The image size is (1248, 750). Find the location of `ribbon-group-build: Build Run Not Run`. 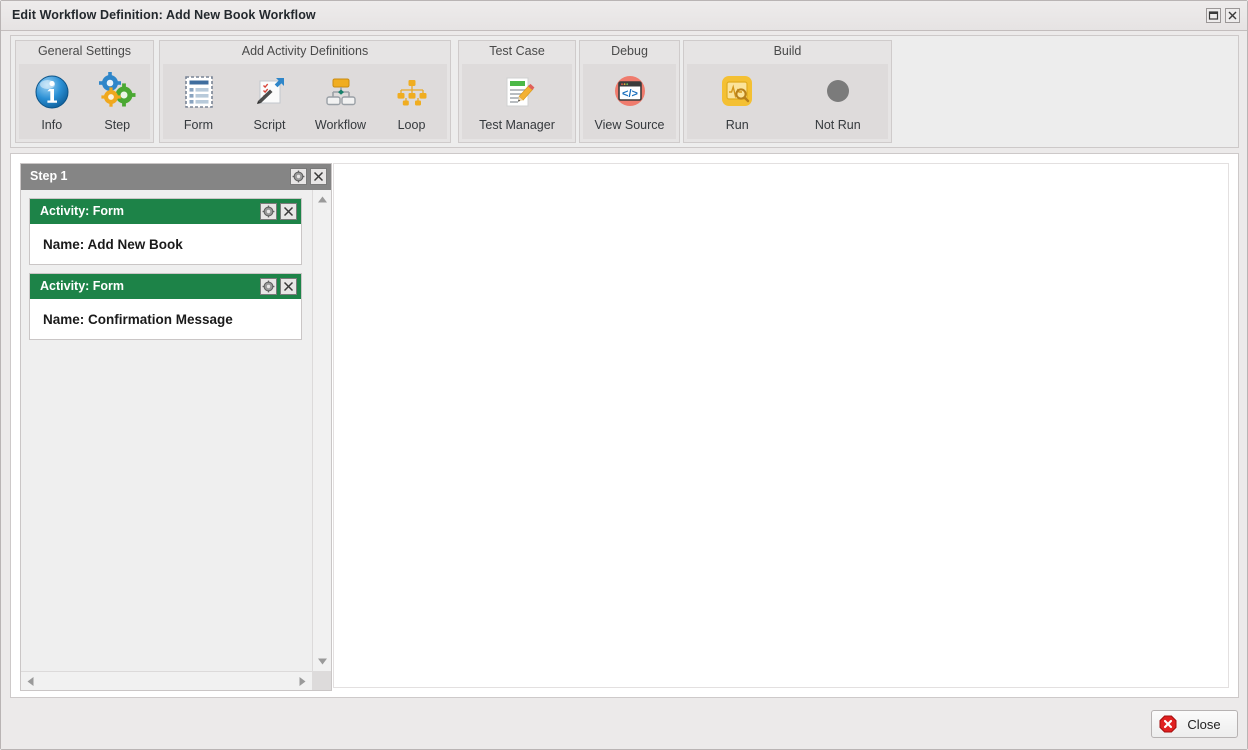

ribbon-group-build: Build Run Not Run is located at coordinates (787, 91).